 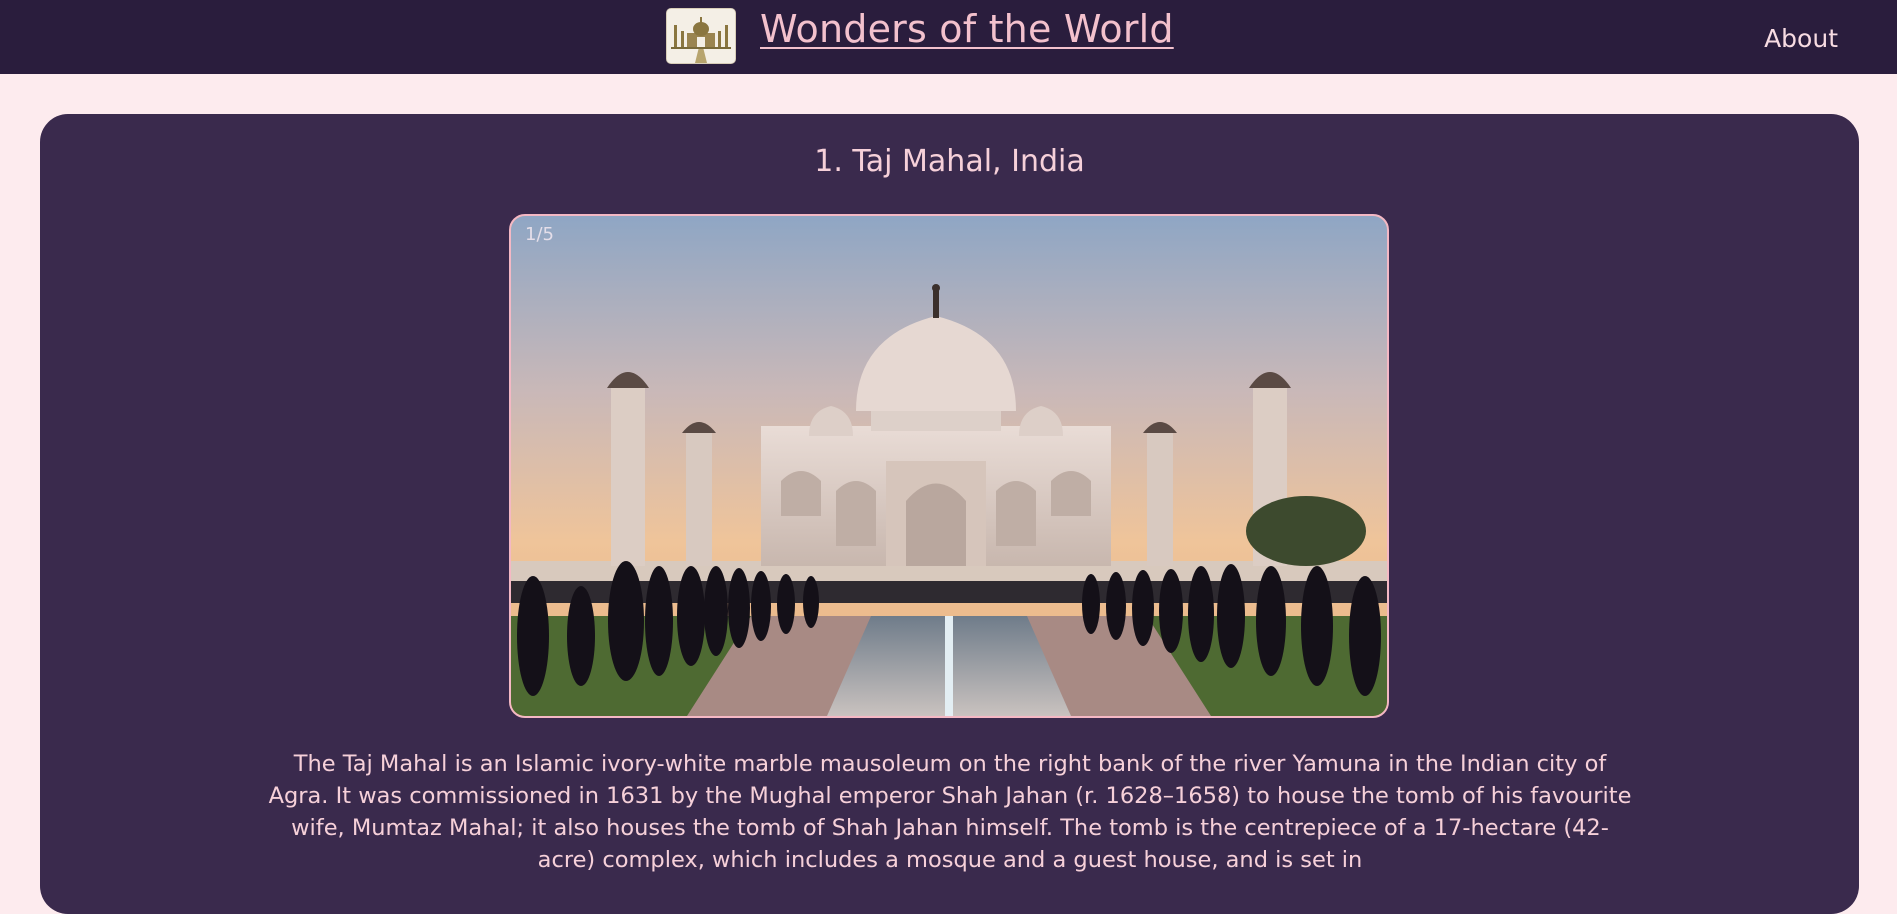 What do you see at coordinates (967, 29) in the screenshot?
I see `site-title-link: Wonders of the World` at bounding box center [967, 29].